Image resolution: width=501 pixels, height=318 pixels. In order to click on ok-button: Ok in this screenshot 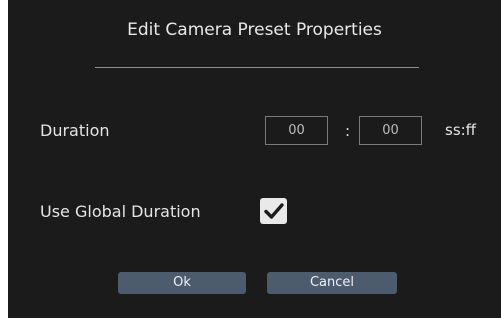, I will do `click(182, 283)`.